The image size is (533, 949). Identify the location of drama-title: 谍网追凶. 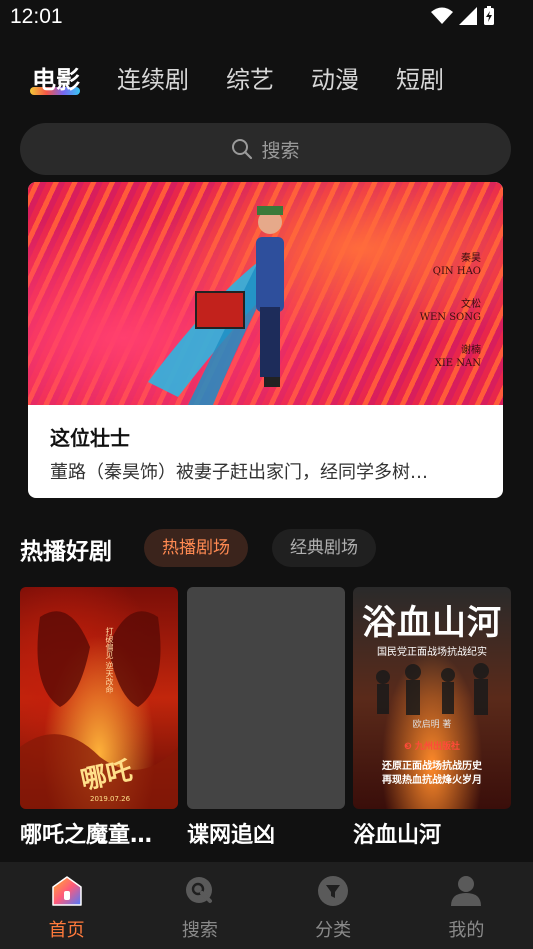
(231, 835).